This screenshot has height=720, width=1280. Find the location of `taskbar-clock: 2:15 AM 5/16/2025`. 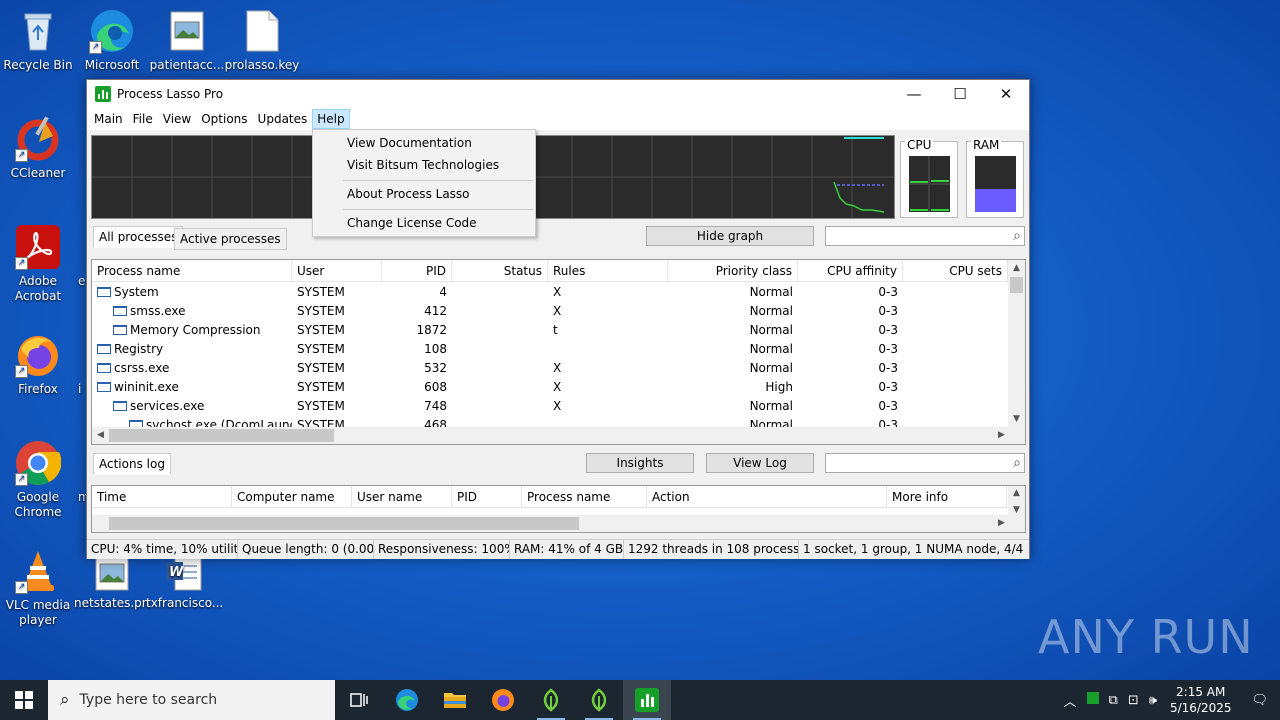

taskbar-clock: 2:15 AM 5/16/2025 is located at coordinates (1201, 700).